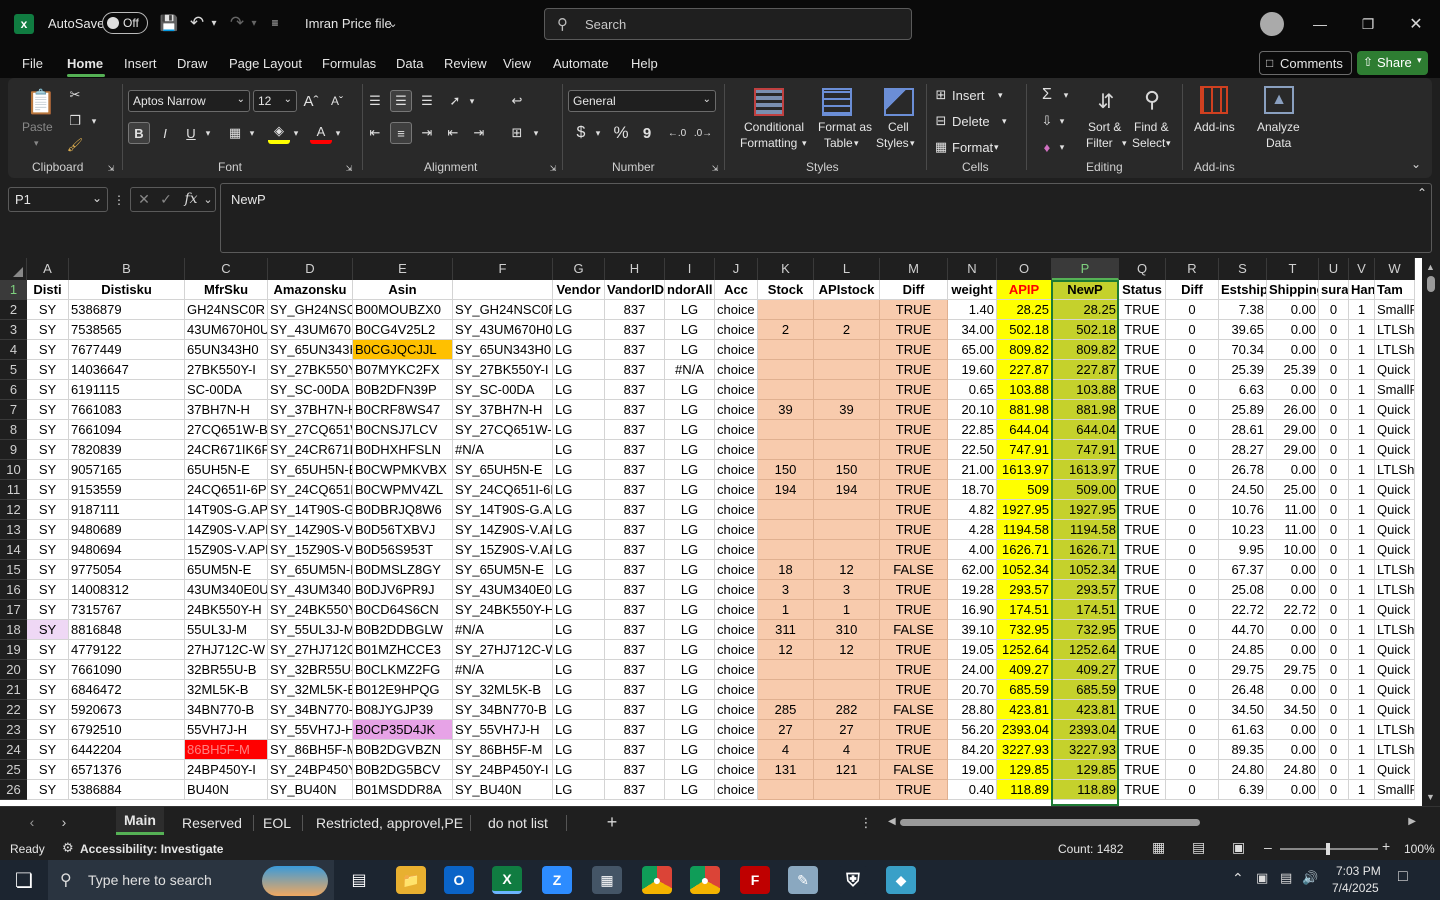 Image resolution: width=1440 pixels, height=900 pixels. I want to click on cell-w9: Quick, so click(1395, 450).